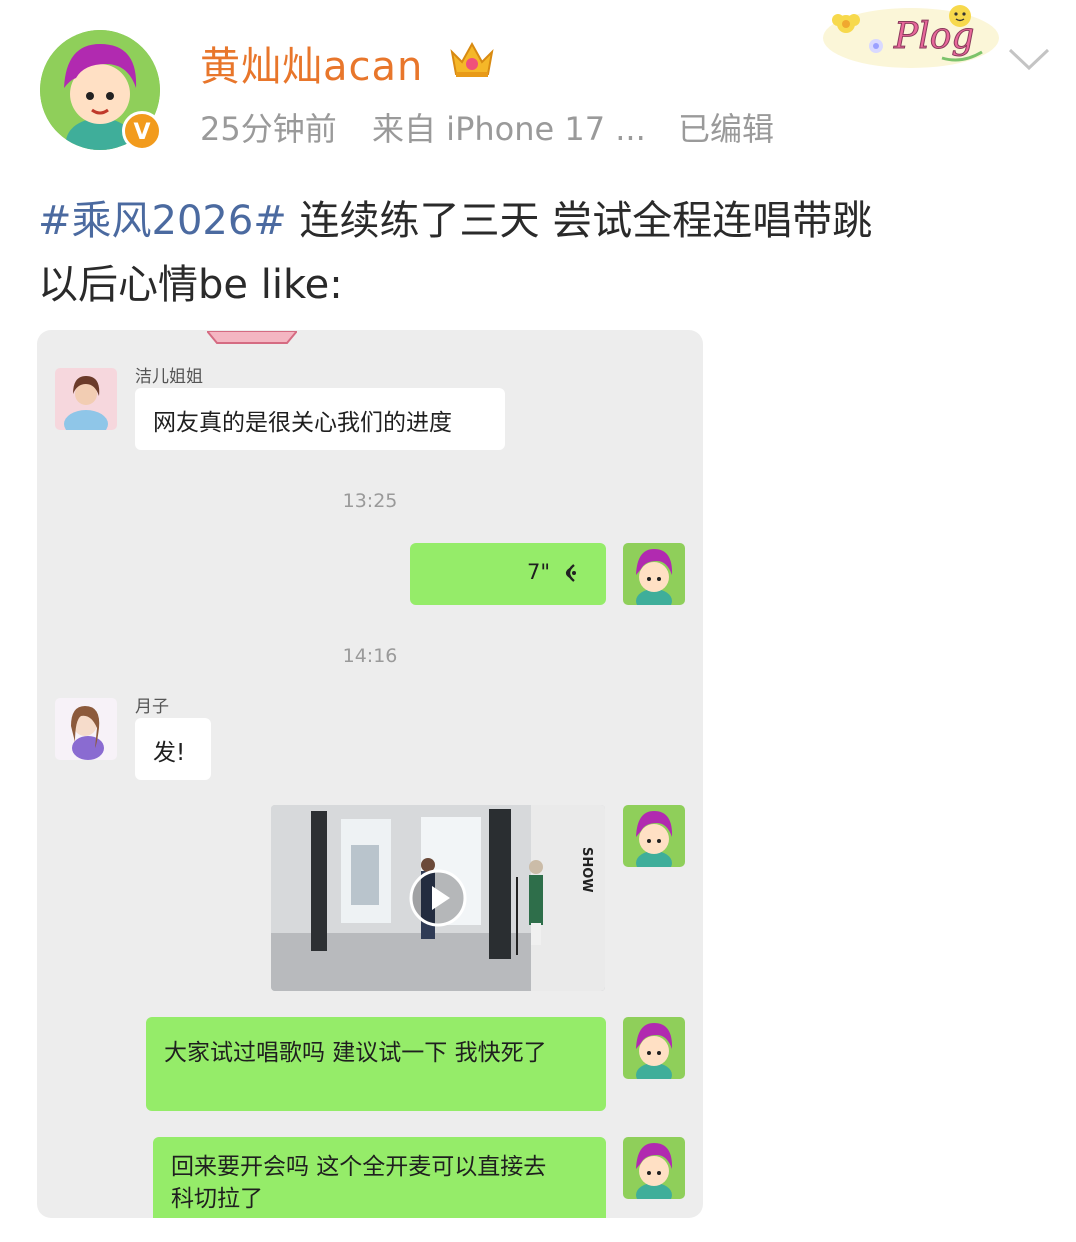 The image size is (1076, 1242). What do you see at coordinates (586, 870) in the screenshot?
I see `svg-text: SHOW` at bounding box center [586, 870].